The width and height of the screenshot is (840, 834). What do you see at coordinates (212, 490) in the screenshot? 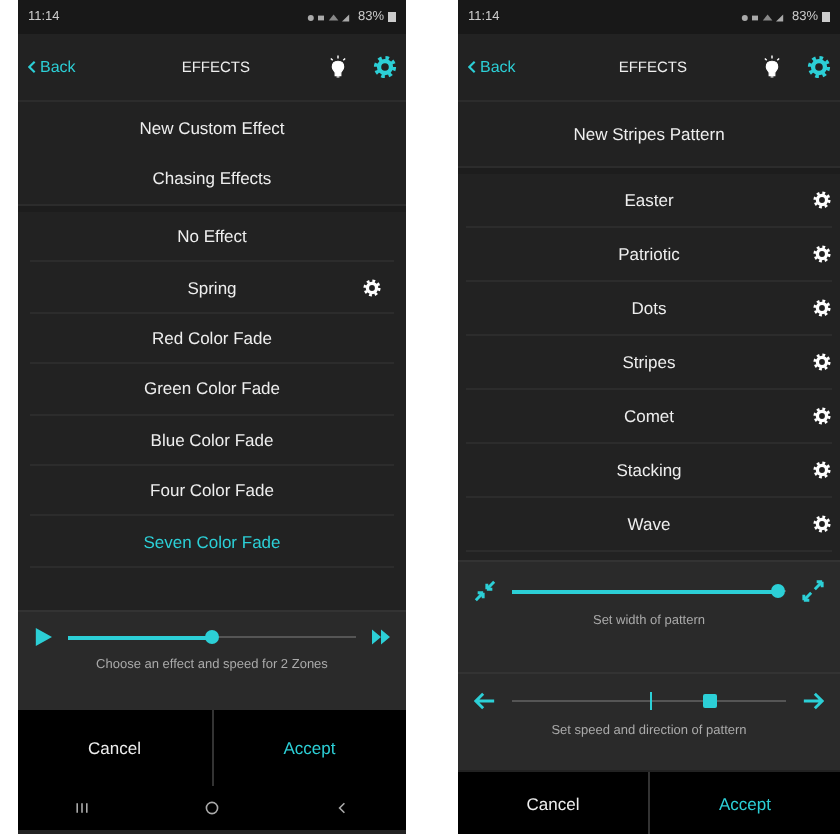
I see `effect-option: Four Color Fade` at bounding box center [212, 490].